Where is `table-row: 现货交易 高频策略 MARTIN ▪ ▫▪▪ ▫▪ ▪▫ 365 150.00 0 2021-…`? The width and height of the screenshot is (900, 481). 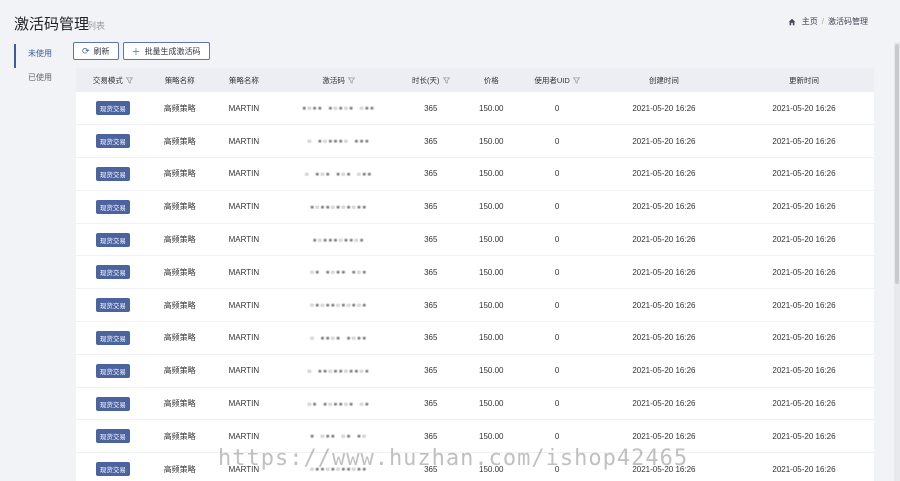
table-row: 现货交易 高频策略 MARTIN ▪ ▫▪▪ ▫▪ ▪▫ 365 150.00 0 2021-… is located at coordinates (475, 436).